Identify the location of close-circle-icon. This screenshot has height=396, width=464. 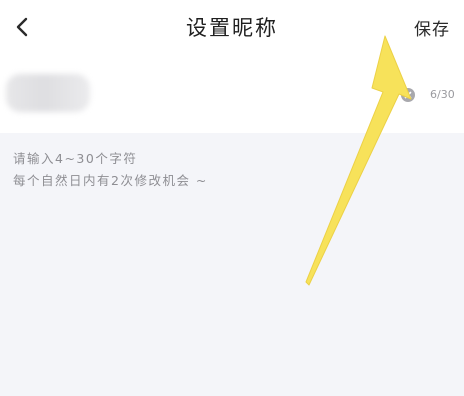
(408, 95).